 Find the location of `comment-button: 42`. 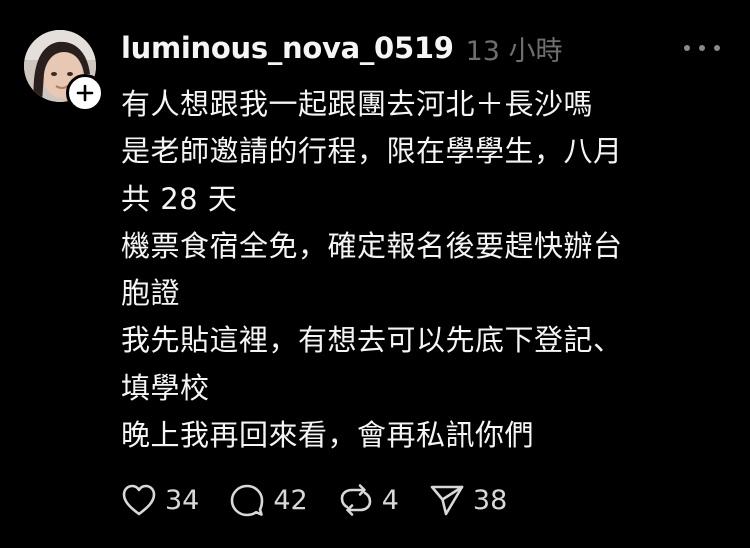

comment-button: 42 is located at coordinates (268, 500).